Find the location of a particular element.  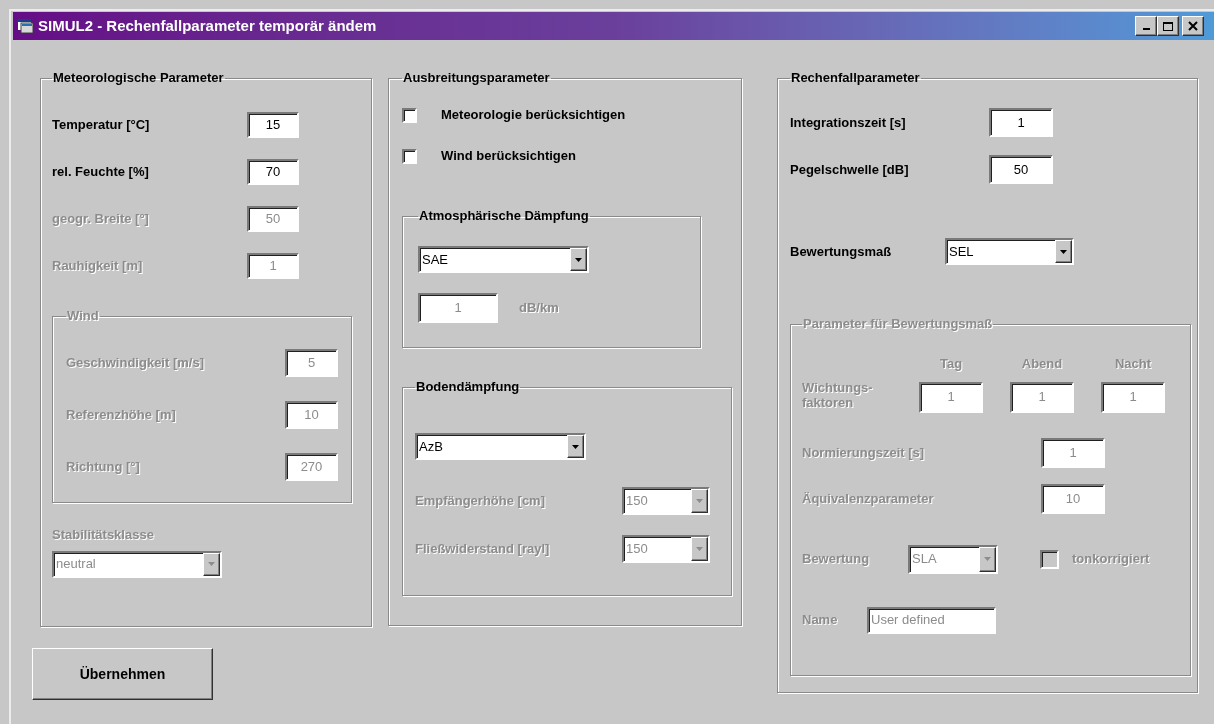

field-label: geogr. Breite [°] is located at coordinates (101, 219).